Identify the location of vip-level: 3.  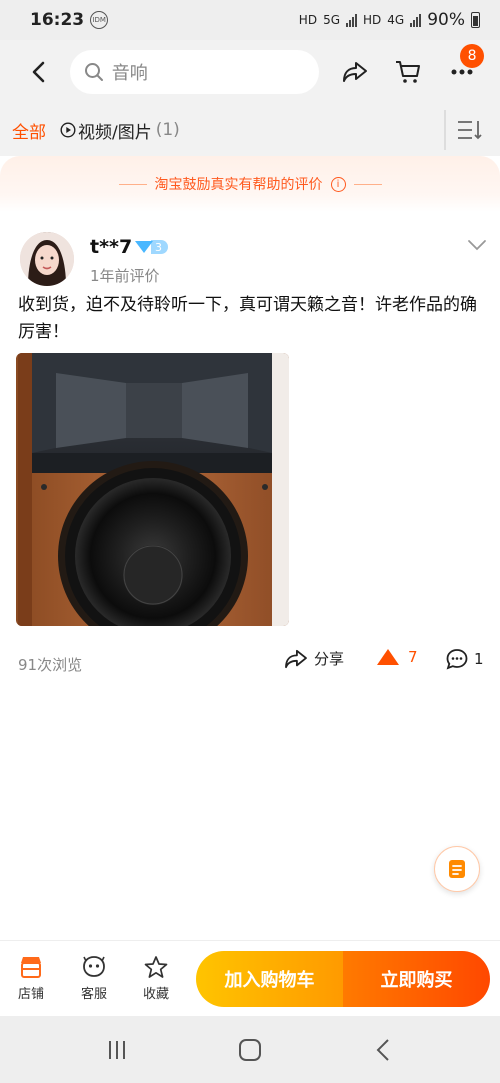
(159, 247).